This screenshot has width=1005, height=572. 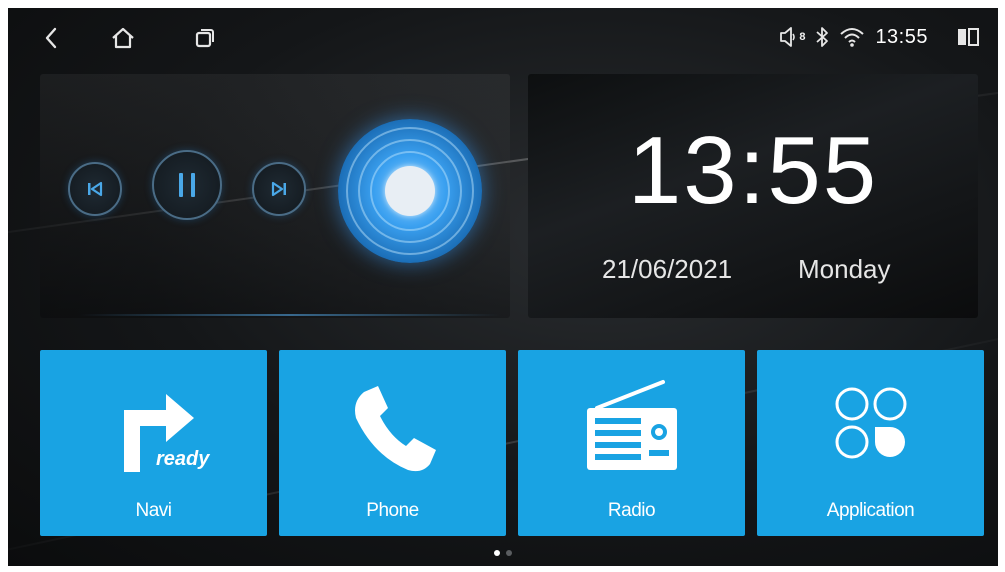 I want to click on home-icon, so click(x=123, y=38).